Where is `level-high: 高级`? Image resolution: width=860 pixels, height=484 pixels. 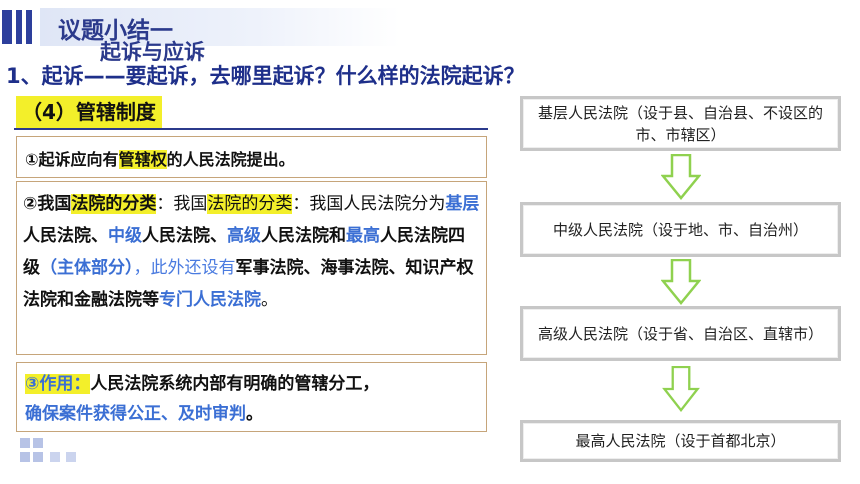 level-high: 高级 is located at coordinates (244, 236).